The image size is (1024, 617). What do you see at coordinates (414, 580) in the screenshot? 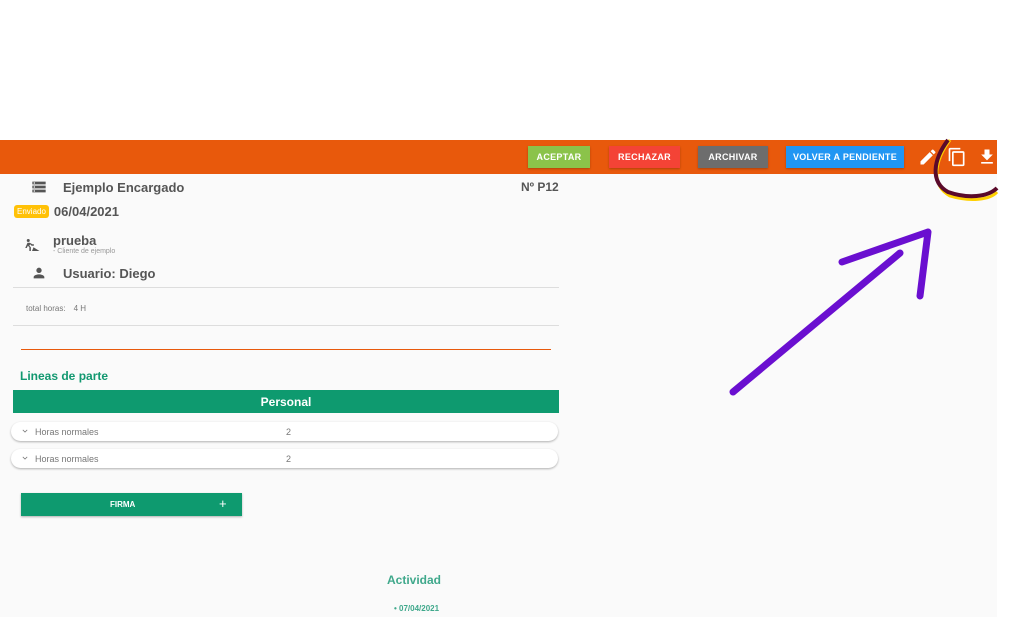
I see `activity-title: Actividad` at bounding box center [414, 580].